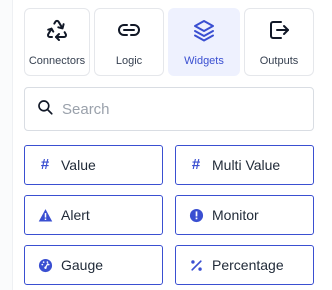 This screenshot has height=290, width=332. Describe the element at coordinates (45, 109) in the screenshot. I see `search-icon` at that location.